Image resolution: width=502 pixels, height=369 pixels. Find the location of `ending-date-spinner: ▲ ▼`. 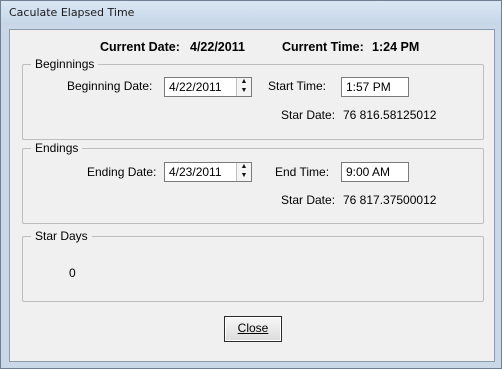

ending-date-spinner: ▲ ▼ is located at coordinates (243, 172).